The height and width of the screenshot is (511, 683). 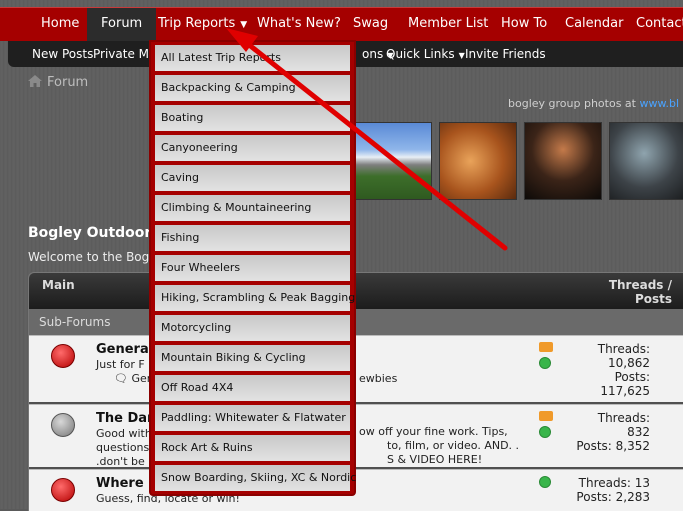 I want to click on forum-description-line: questions, so click(x=123, y=447).